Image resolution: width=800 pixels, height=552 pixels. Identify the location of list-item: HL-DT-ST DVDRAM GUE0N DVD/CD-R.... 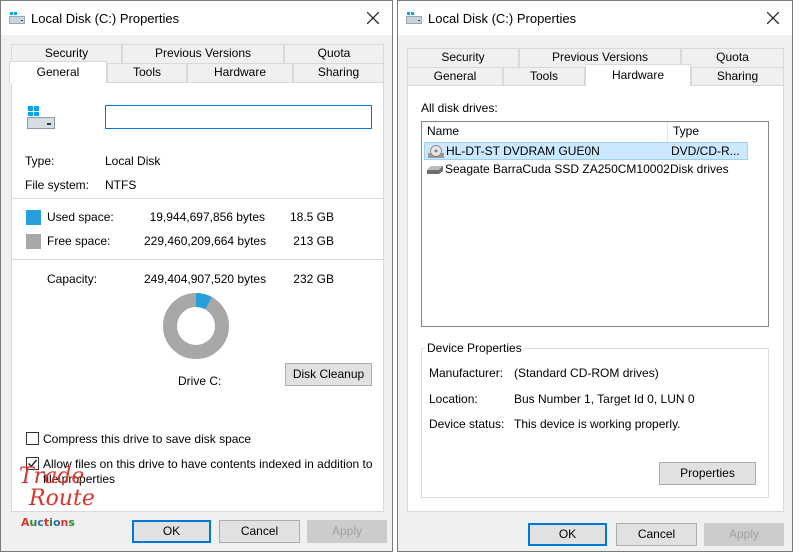
(586, 151).